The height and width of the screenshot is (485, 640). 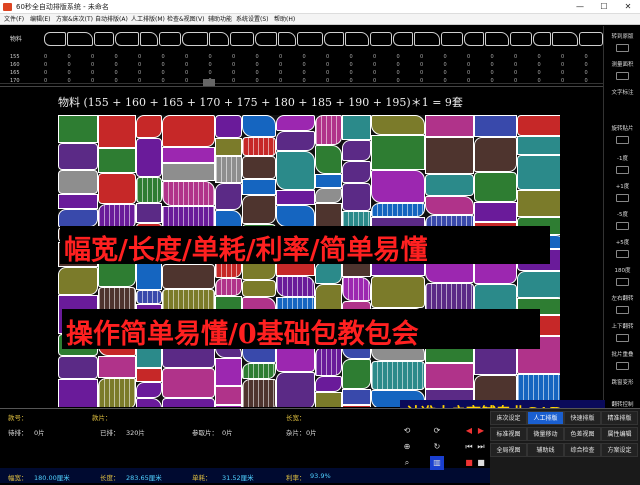 What do you see at coordinates (622, 214) in the screenshot?
I see `tool-rotate-minus-5: -5度` at bounding box center [622, 214].